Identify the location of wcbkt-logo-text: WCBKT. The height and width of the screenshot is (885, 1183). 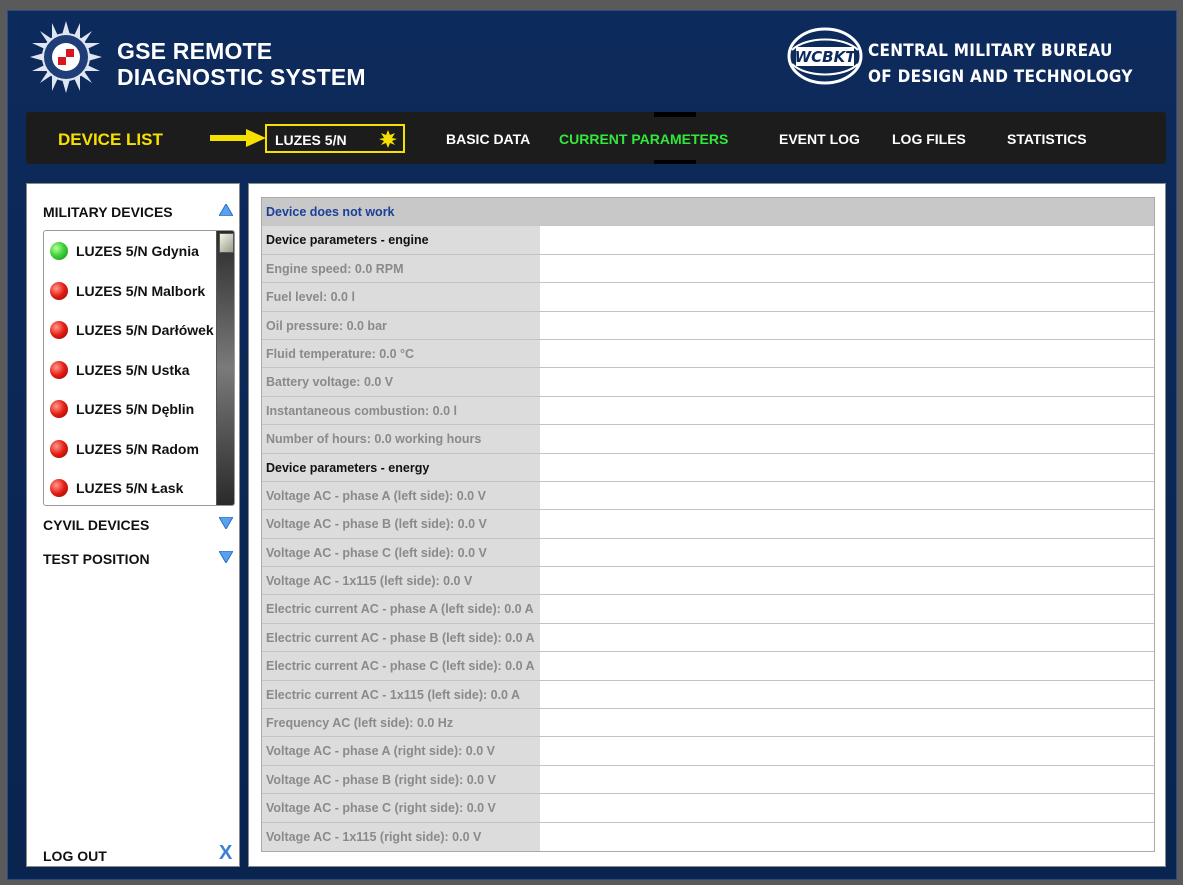
(826, 57).